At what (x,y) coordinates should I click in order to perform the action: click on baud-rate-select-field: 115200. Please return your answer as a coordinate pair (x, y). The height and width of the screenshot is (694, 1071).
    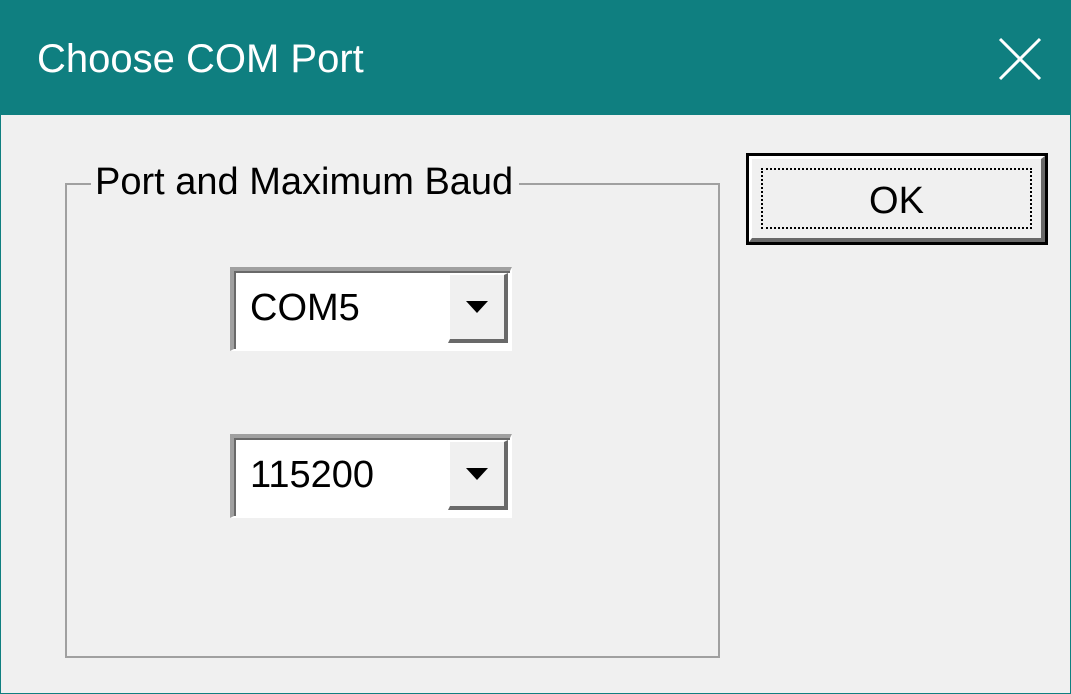
    Looking at the image, I should click on (372, 477).